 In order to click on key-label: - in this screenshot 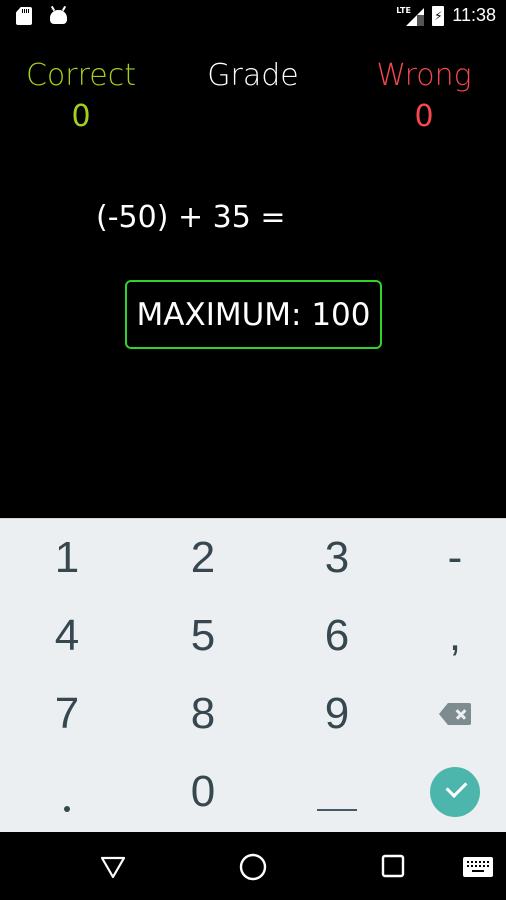, I will do `click(455, 557)`.